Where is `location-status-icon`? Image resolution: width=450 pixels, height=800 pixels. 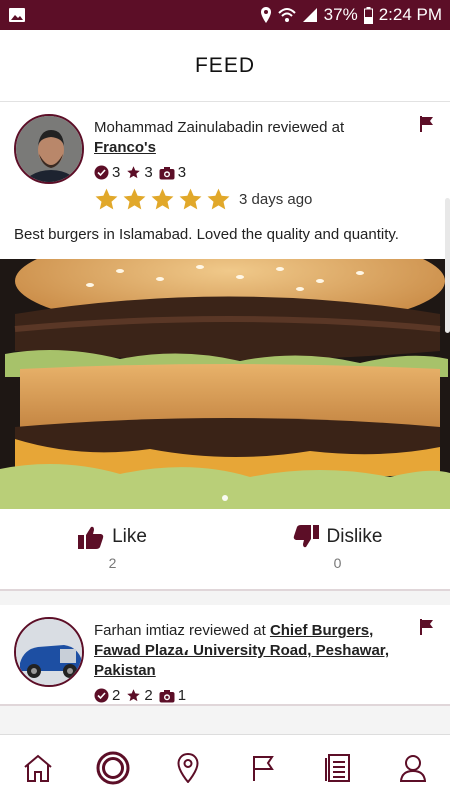 location-status-icon is located at coordinates (265, 15).